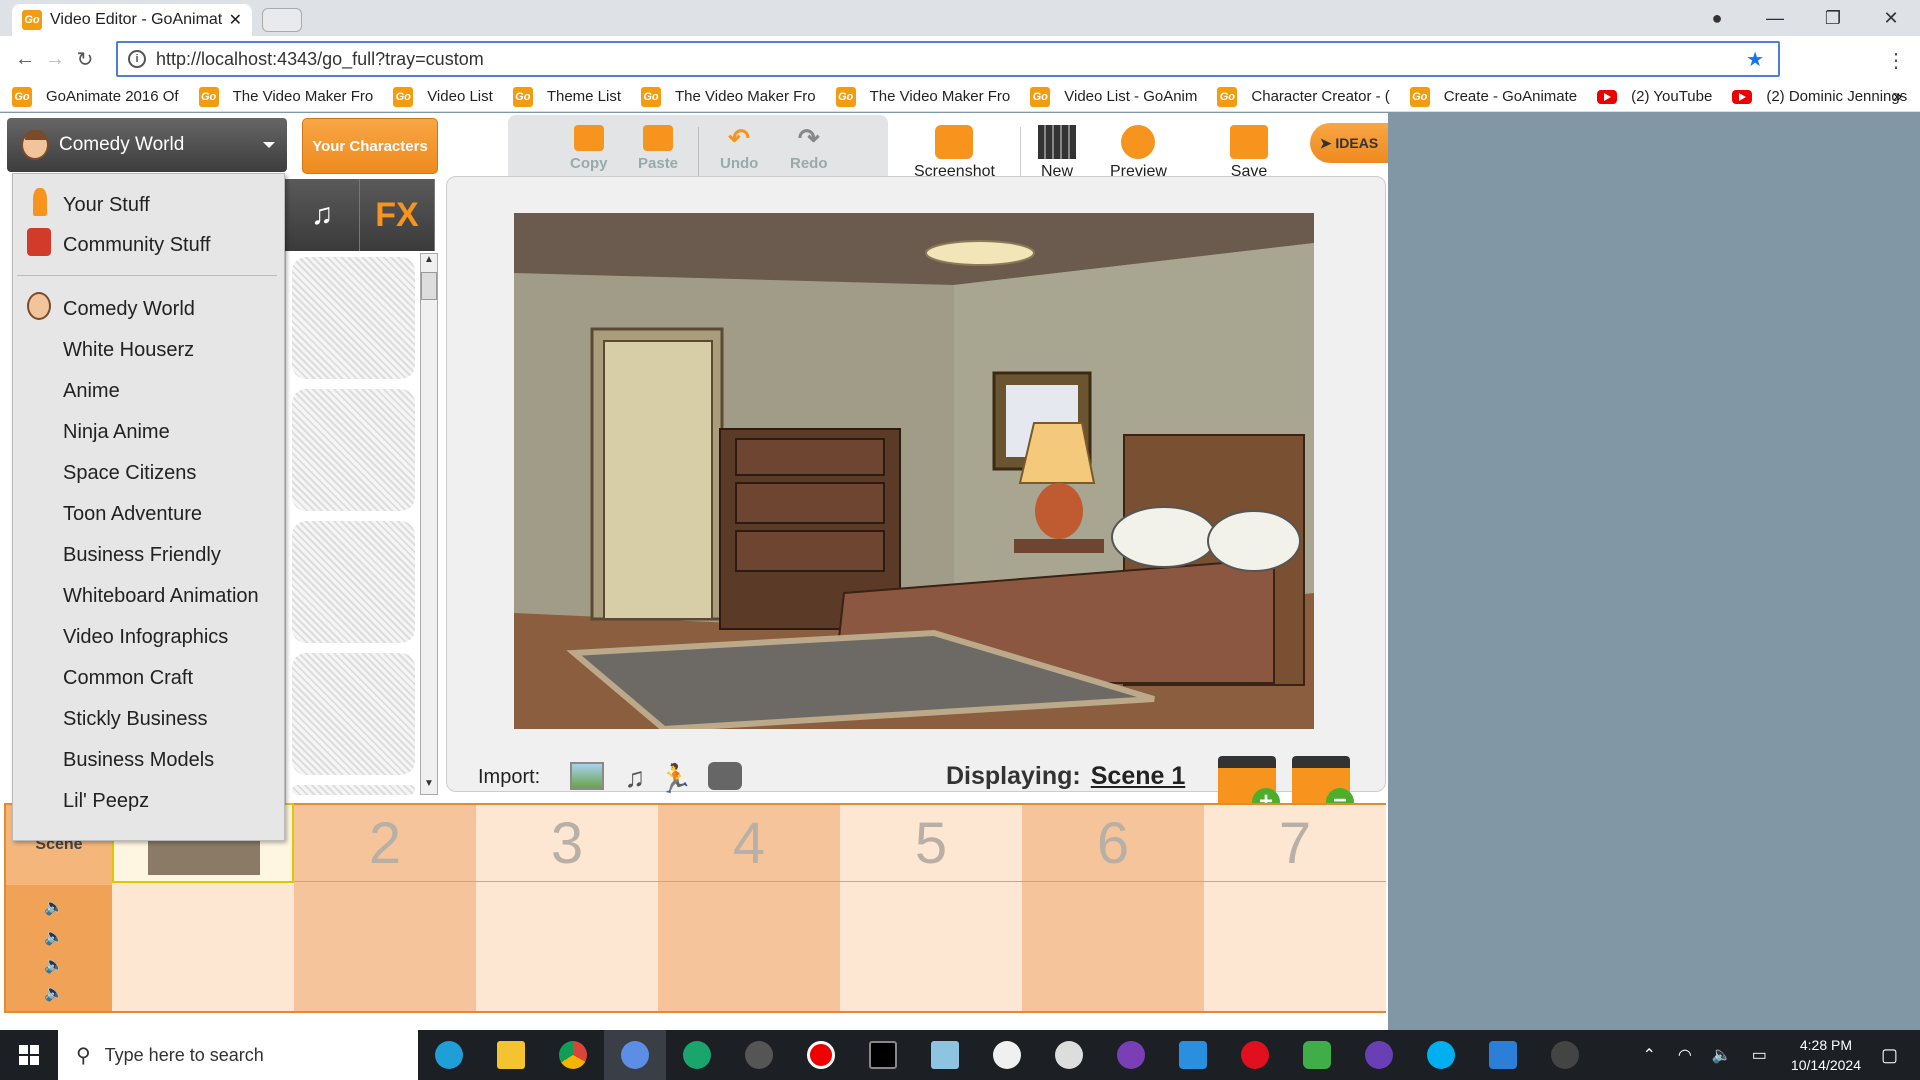  Describe the element at coordinates (25, 59) in the screenshot. I see `back-icon: ←` at that location.